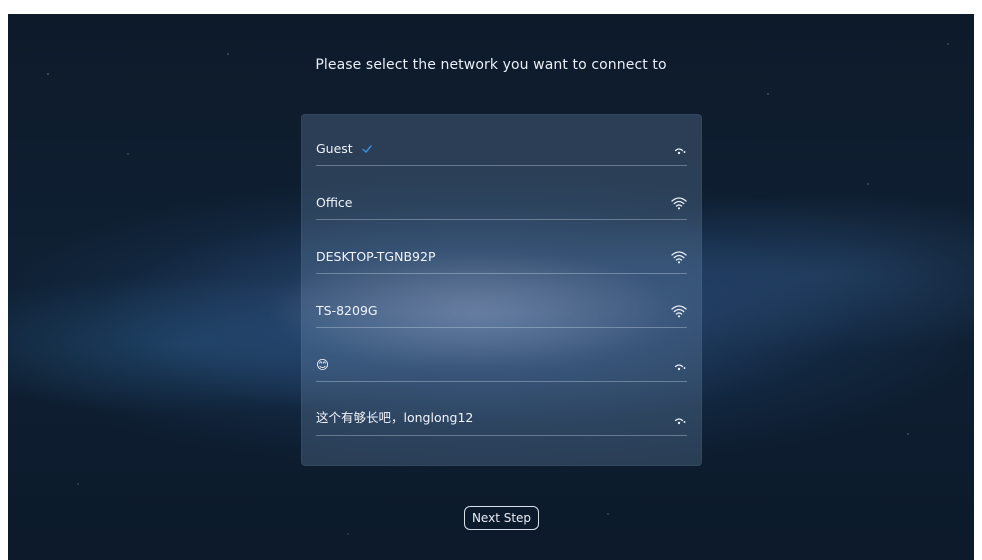 The height and width of the screenshot is (560, 982). Describe the element at coordinates (395, 417) in the screenshot. I see `network-name: 这个有够长吧，longlong12` at that location.